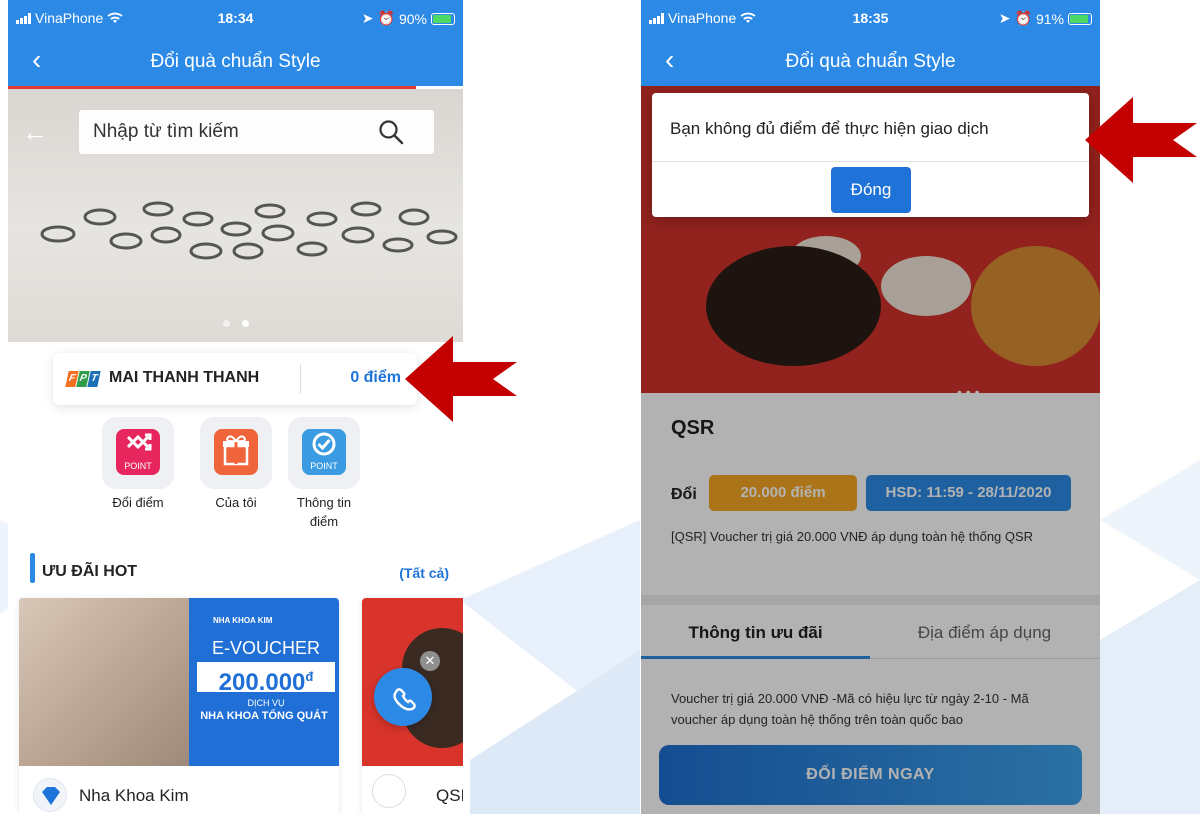 The height and width of the screenshot is (814, 1200). What do you see at coordinates (829, 128) in the screenshot?
I see `dialog-message: Bạn không đủ điểm để thực hiện giao dịch` at bounding box center [829, 128].